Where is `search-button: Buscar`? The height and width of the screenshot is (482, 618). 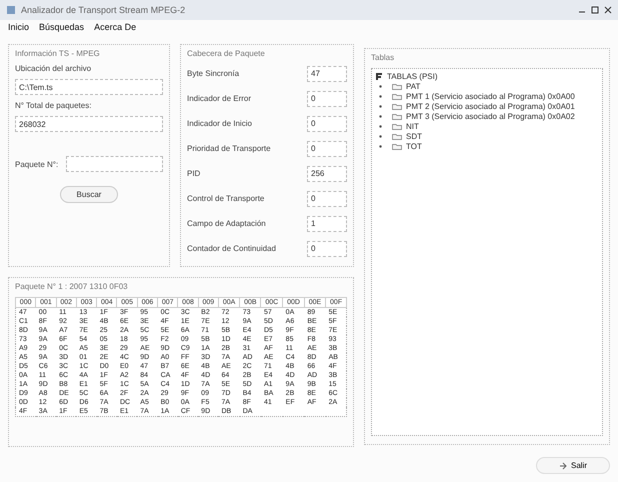
search-button: Buscar is located at coordinates (89, 194).